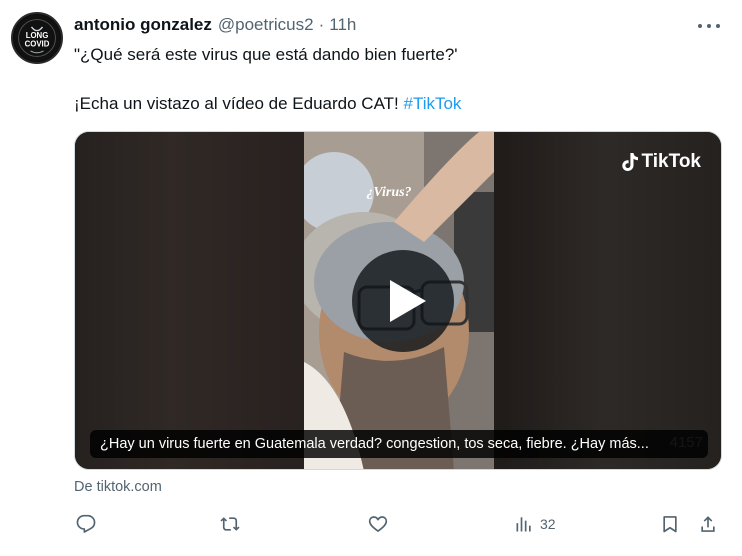 The image size is (742, 556). I want to click on reply-button, so click(86, 524).